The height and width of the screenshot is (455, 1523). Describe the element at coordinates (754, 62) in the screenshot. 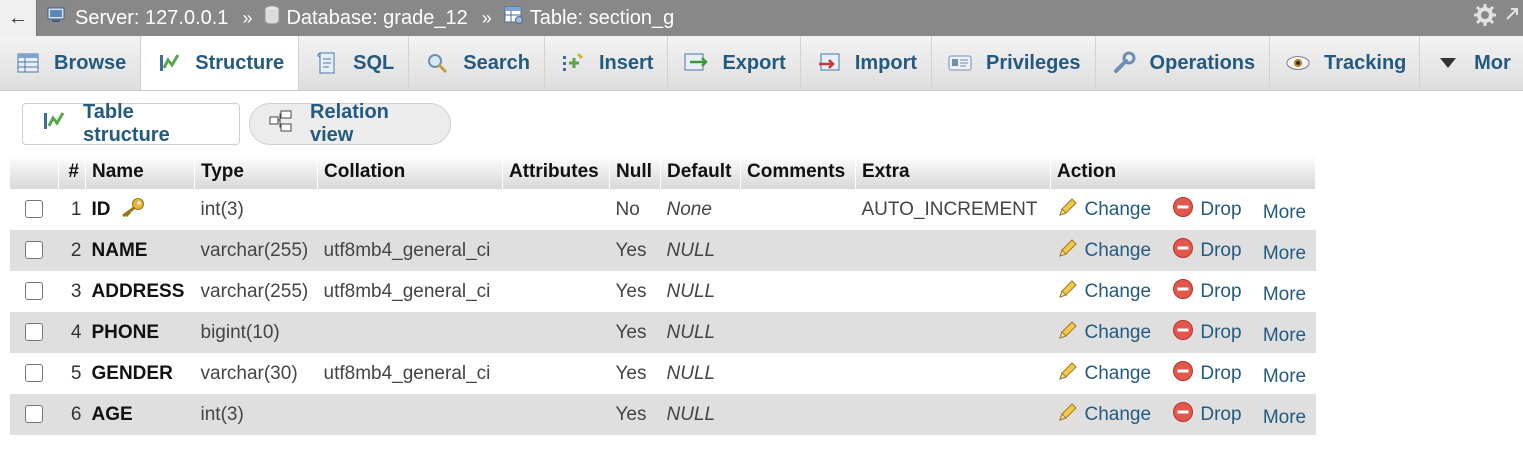

I see `tab-export-label: Export` at that location.